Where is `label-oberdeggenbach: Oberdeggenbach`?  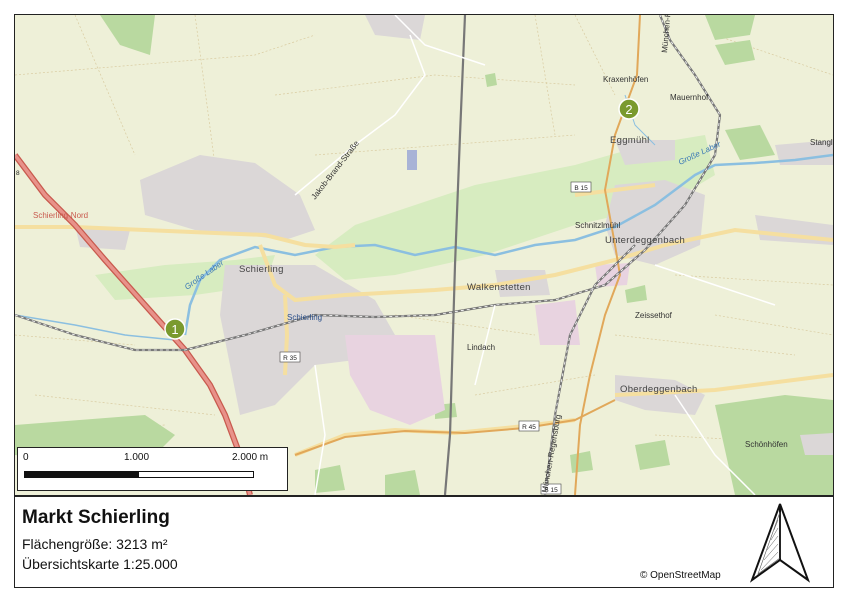 label-oberdeggenbach: Oberdeggenbach is located at coordinates (659, 389).